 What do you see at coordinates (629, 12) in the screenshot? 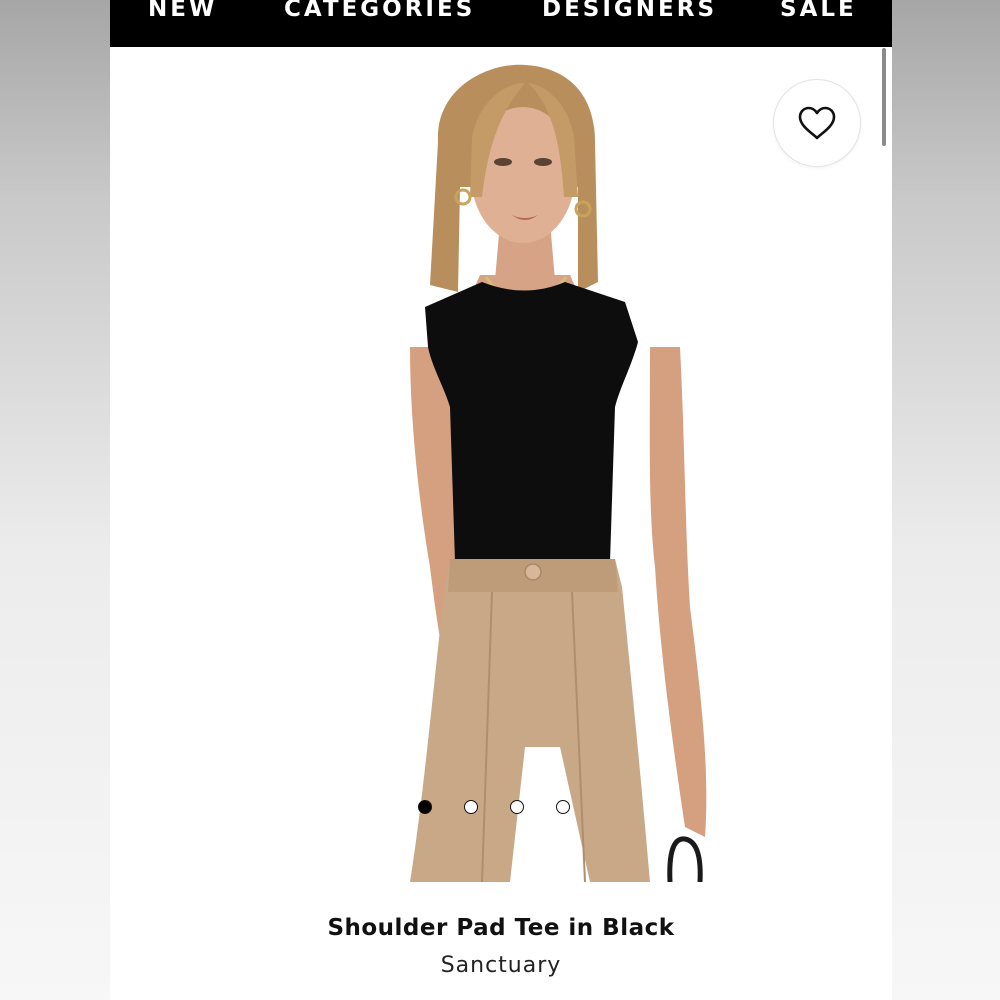
I see `nav-designers: DESIGNERS` at bounding box center [629, 12].